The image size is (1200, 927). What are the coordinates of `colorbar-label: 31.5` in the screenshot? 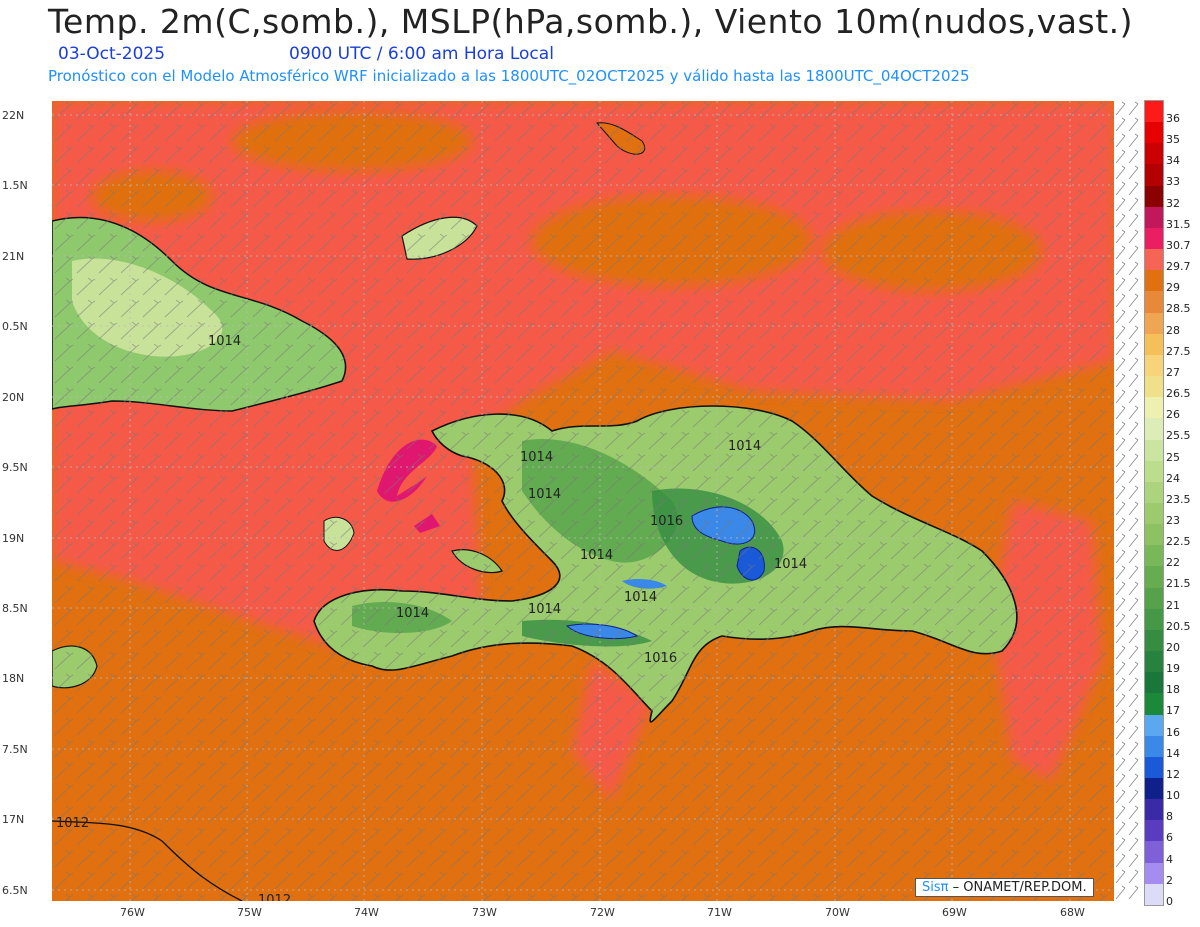 It's located at (1178, 224).